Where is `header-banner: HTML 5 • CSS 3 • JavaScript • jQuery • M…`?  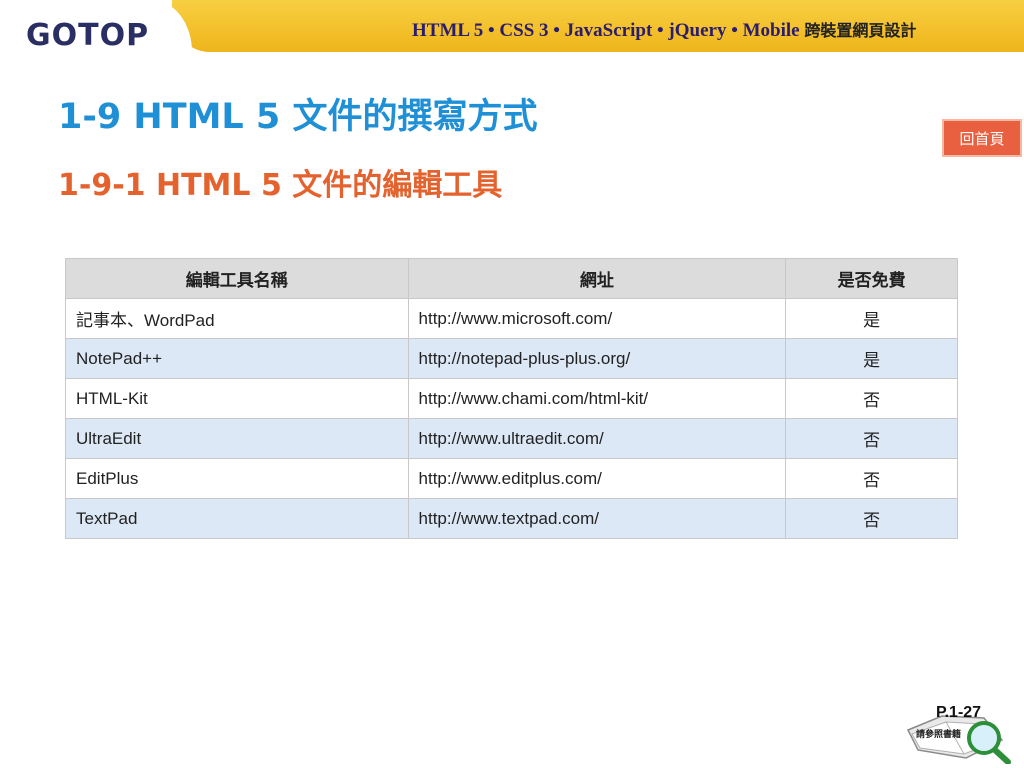
header-banner: HTML 5 • CSS 3 • JavaScript • jQuery • M… is located at coordinates (707, 29).